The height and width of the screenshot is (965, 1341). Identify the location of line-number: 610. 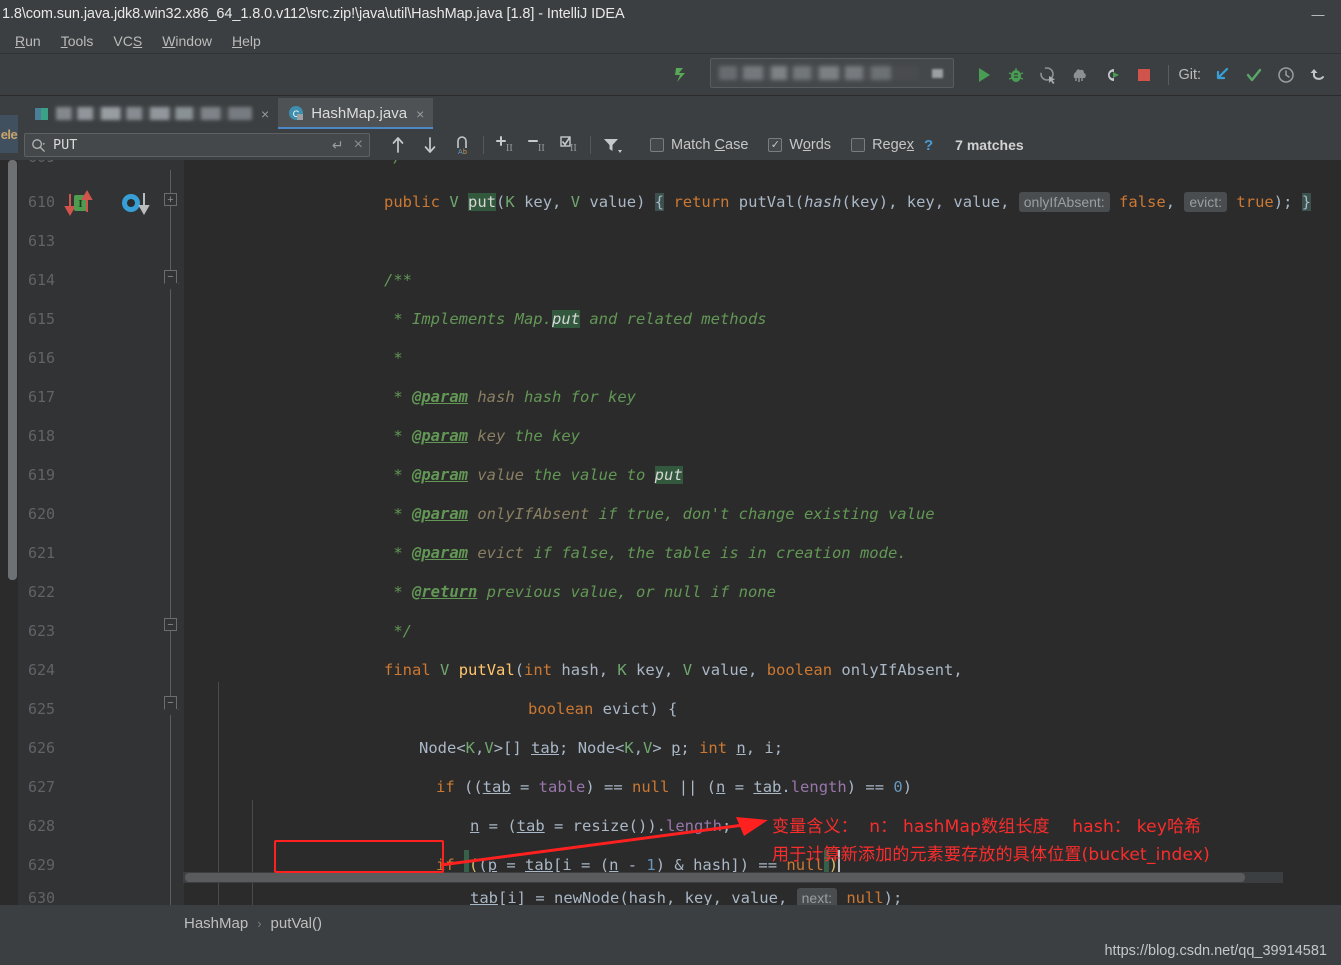
(42, 201).